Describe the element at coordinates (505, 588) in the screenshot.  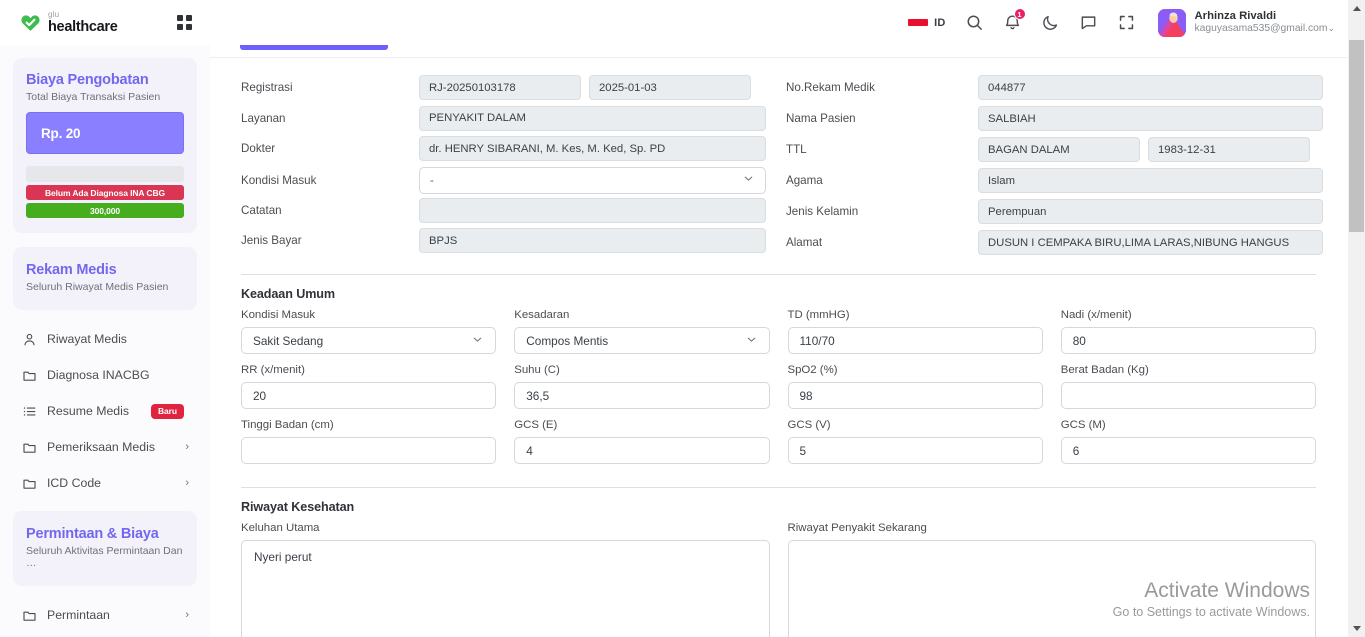
I see `keluhan-utama-textarea: Nyeri perut` at that location.